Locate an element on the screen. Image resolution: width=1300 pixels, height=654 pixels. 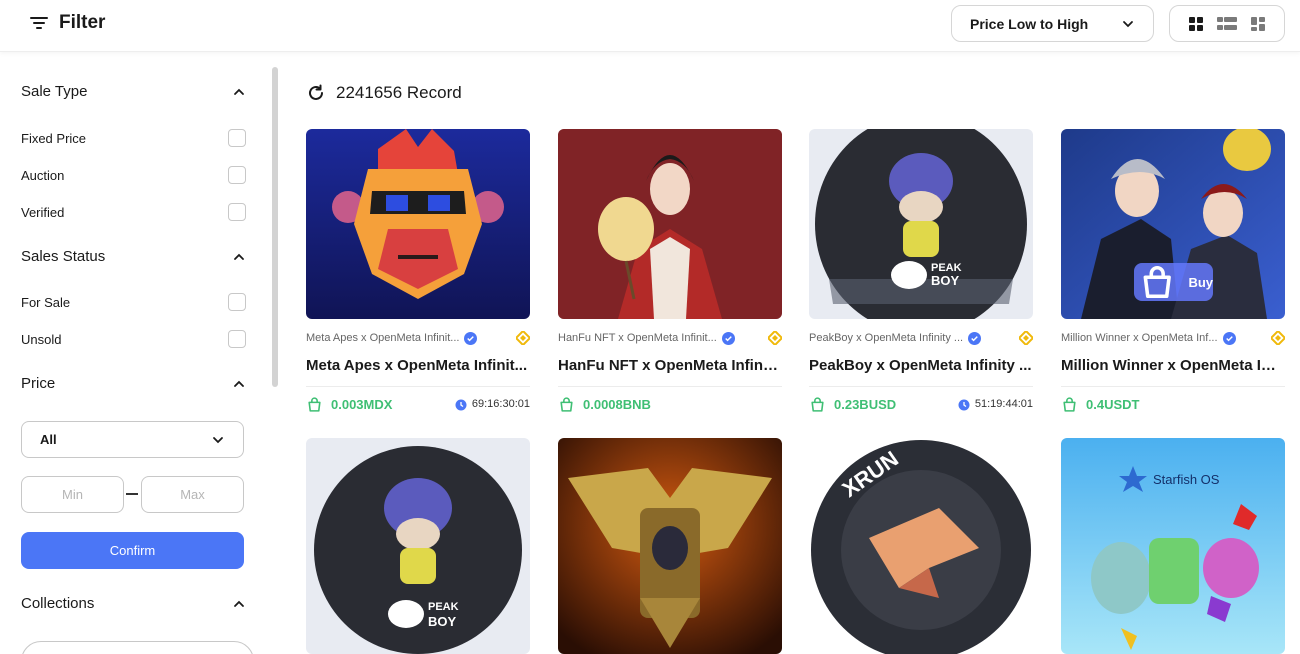
countdown: 51:19:44:01 is located at coordinates (995, 404).